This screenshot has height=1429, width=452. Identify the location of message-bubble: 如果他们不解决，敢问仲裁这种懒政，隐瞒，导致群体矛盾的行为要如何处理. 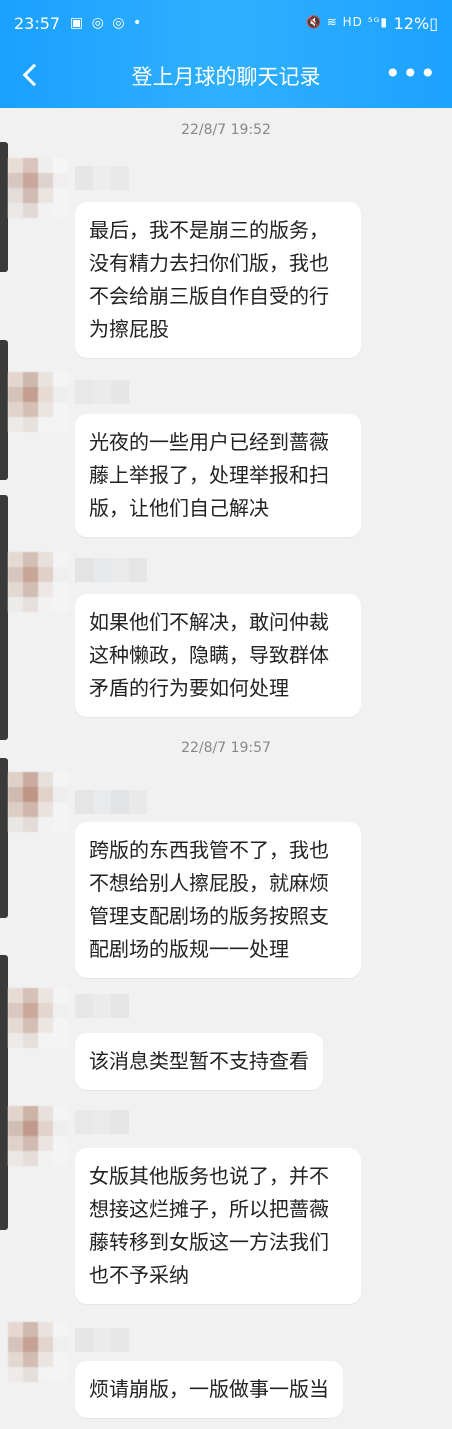
(218, 655).